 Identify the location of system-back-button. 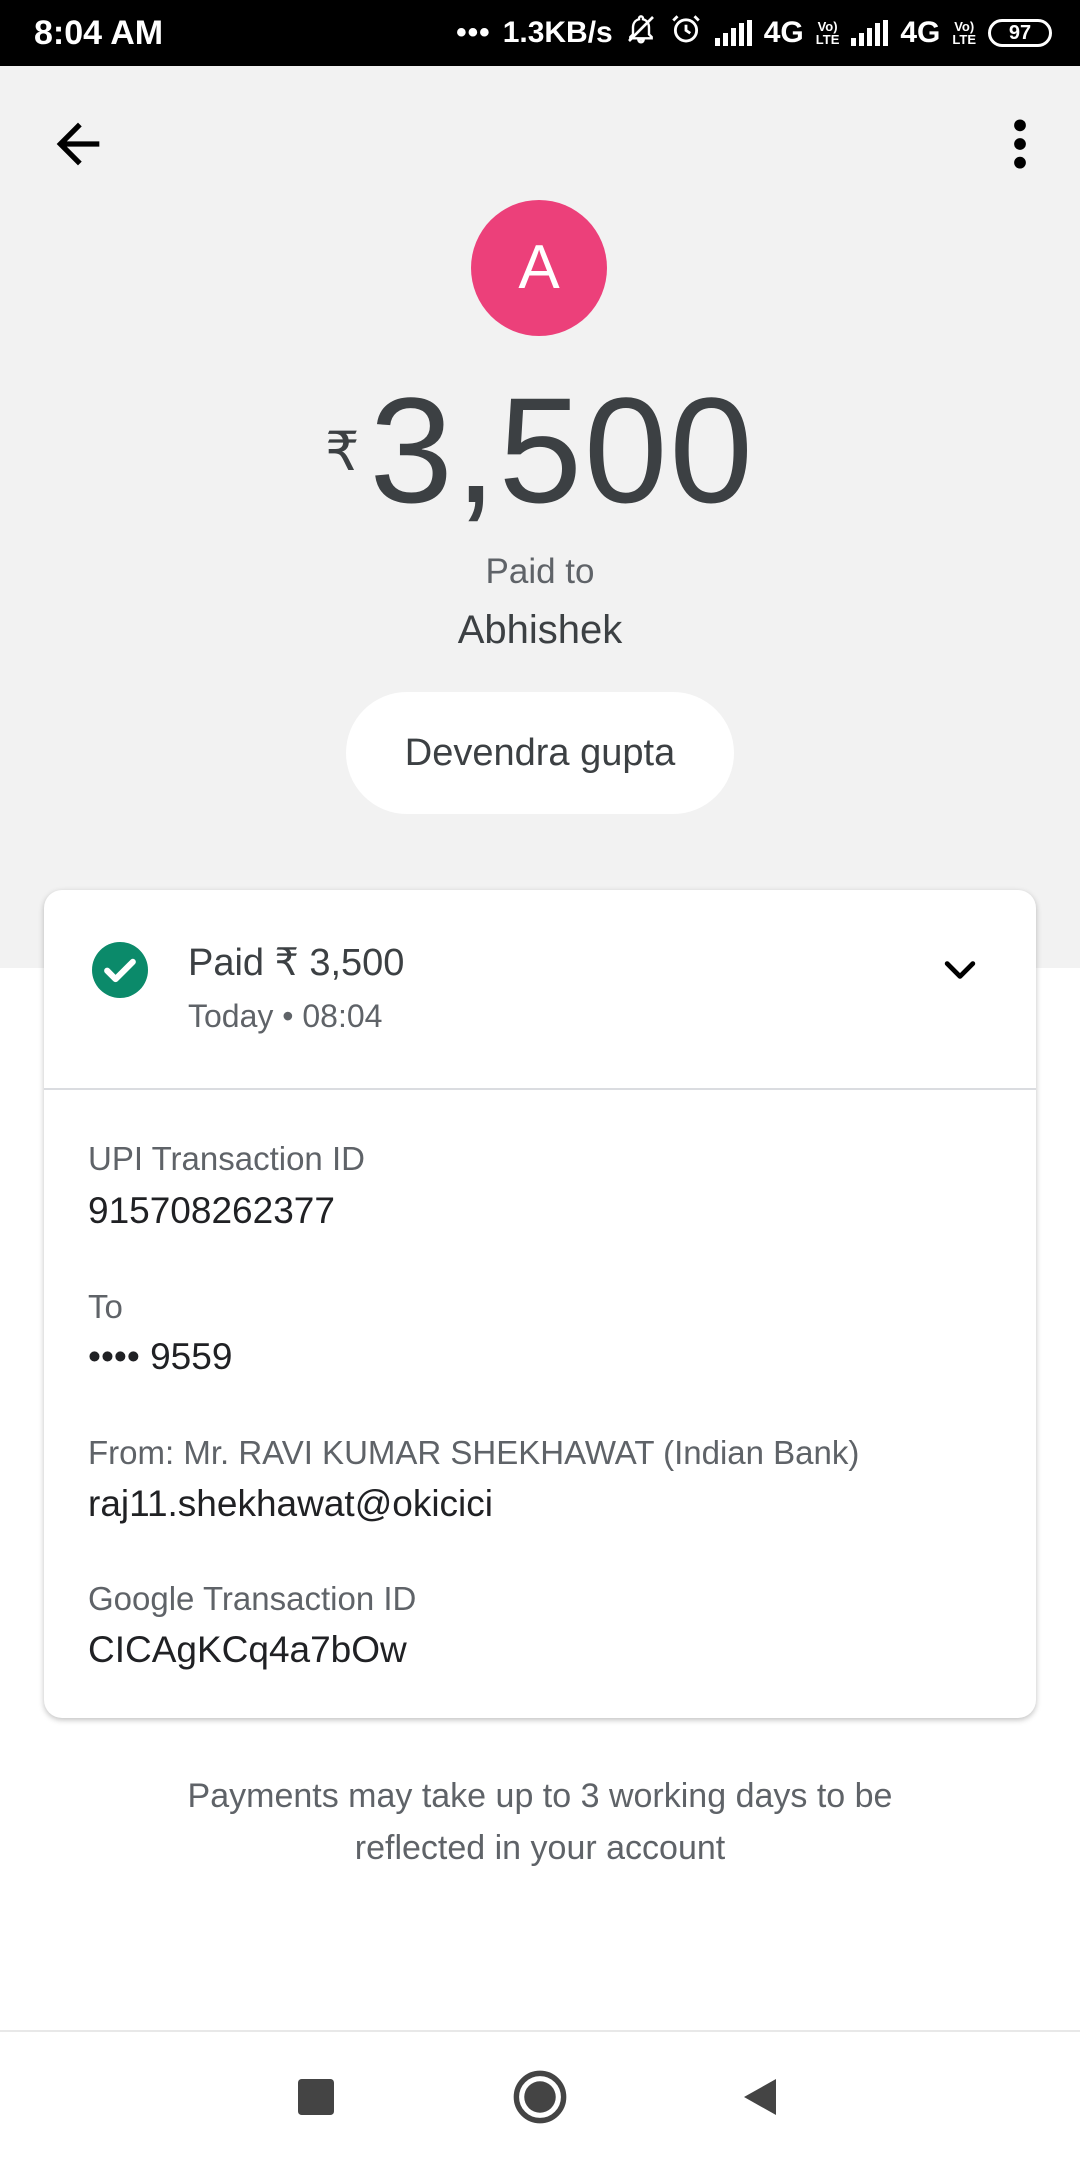
(760, 2097).